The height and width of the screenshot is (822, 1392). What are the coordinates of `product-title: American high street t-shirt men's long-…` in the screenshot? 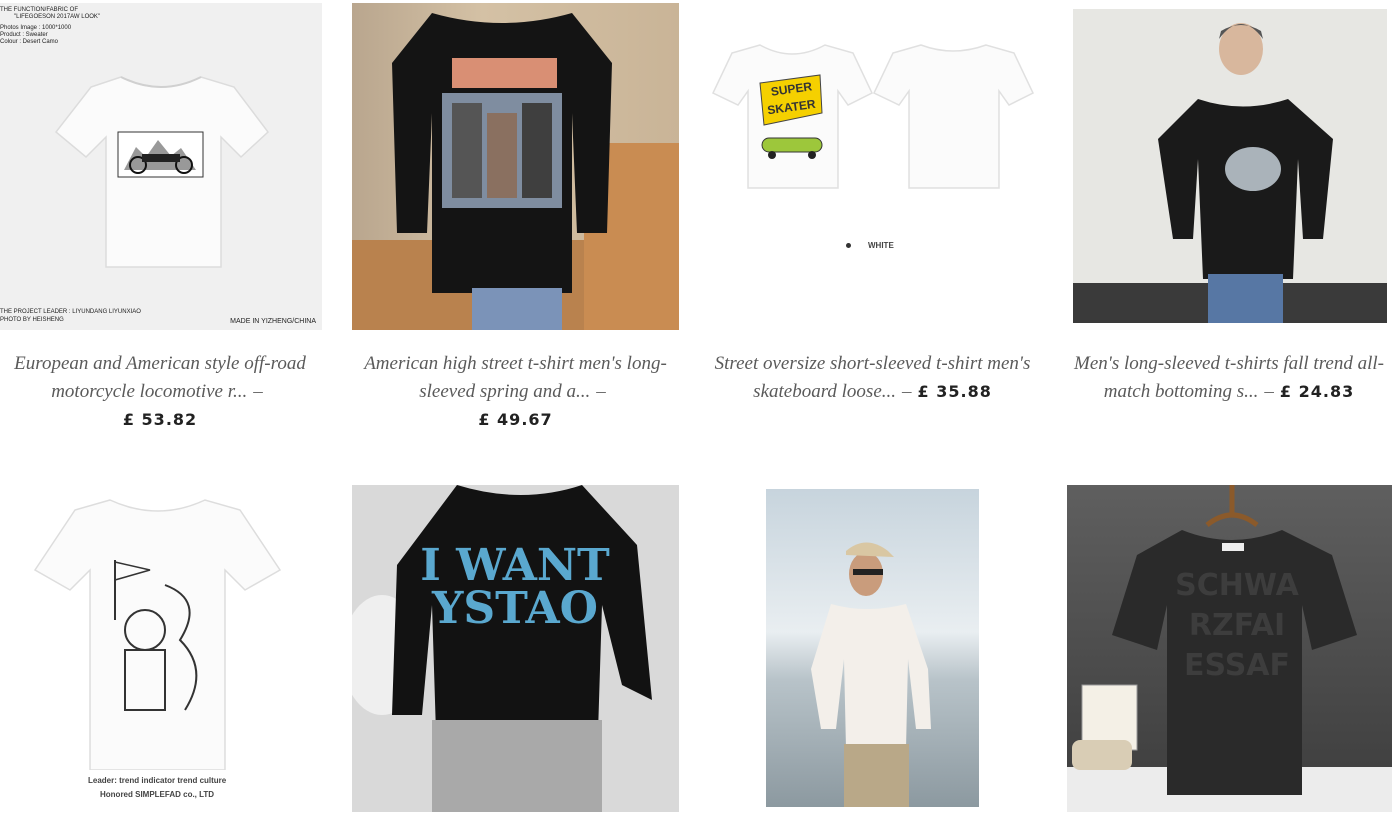 It's located at (515, 377).